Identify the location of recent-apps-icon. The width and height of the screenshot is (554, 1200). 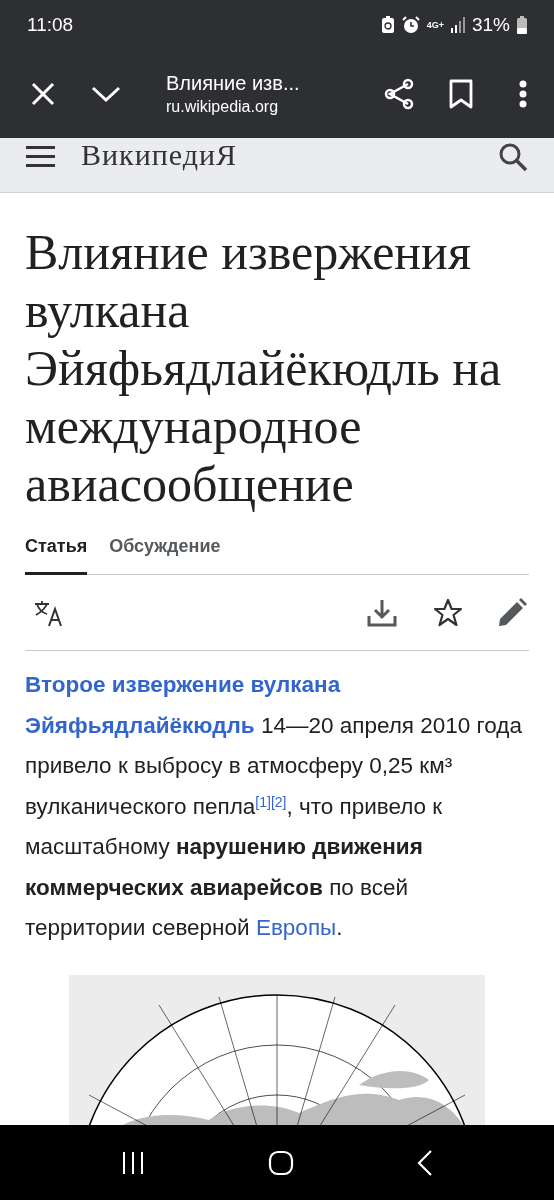
(133, 1162).